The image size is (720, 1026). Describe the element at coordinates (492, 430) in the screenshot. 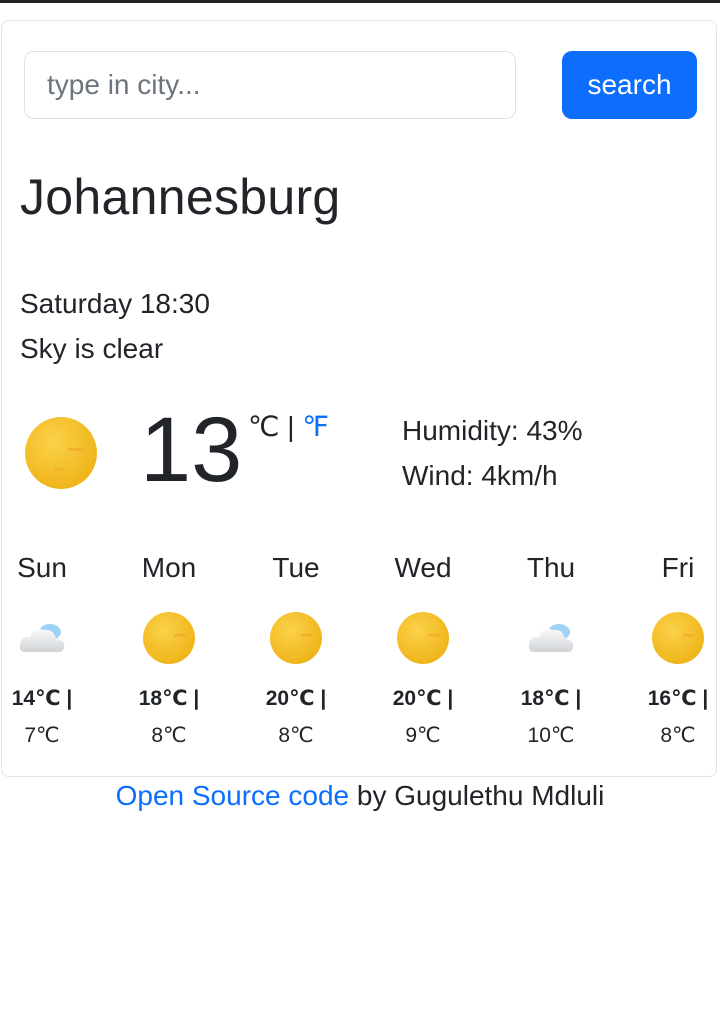

I see `humidity: Humidity: 43%` at that location.